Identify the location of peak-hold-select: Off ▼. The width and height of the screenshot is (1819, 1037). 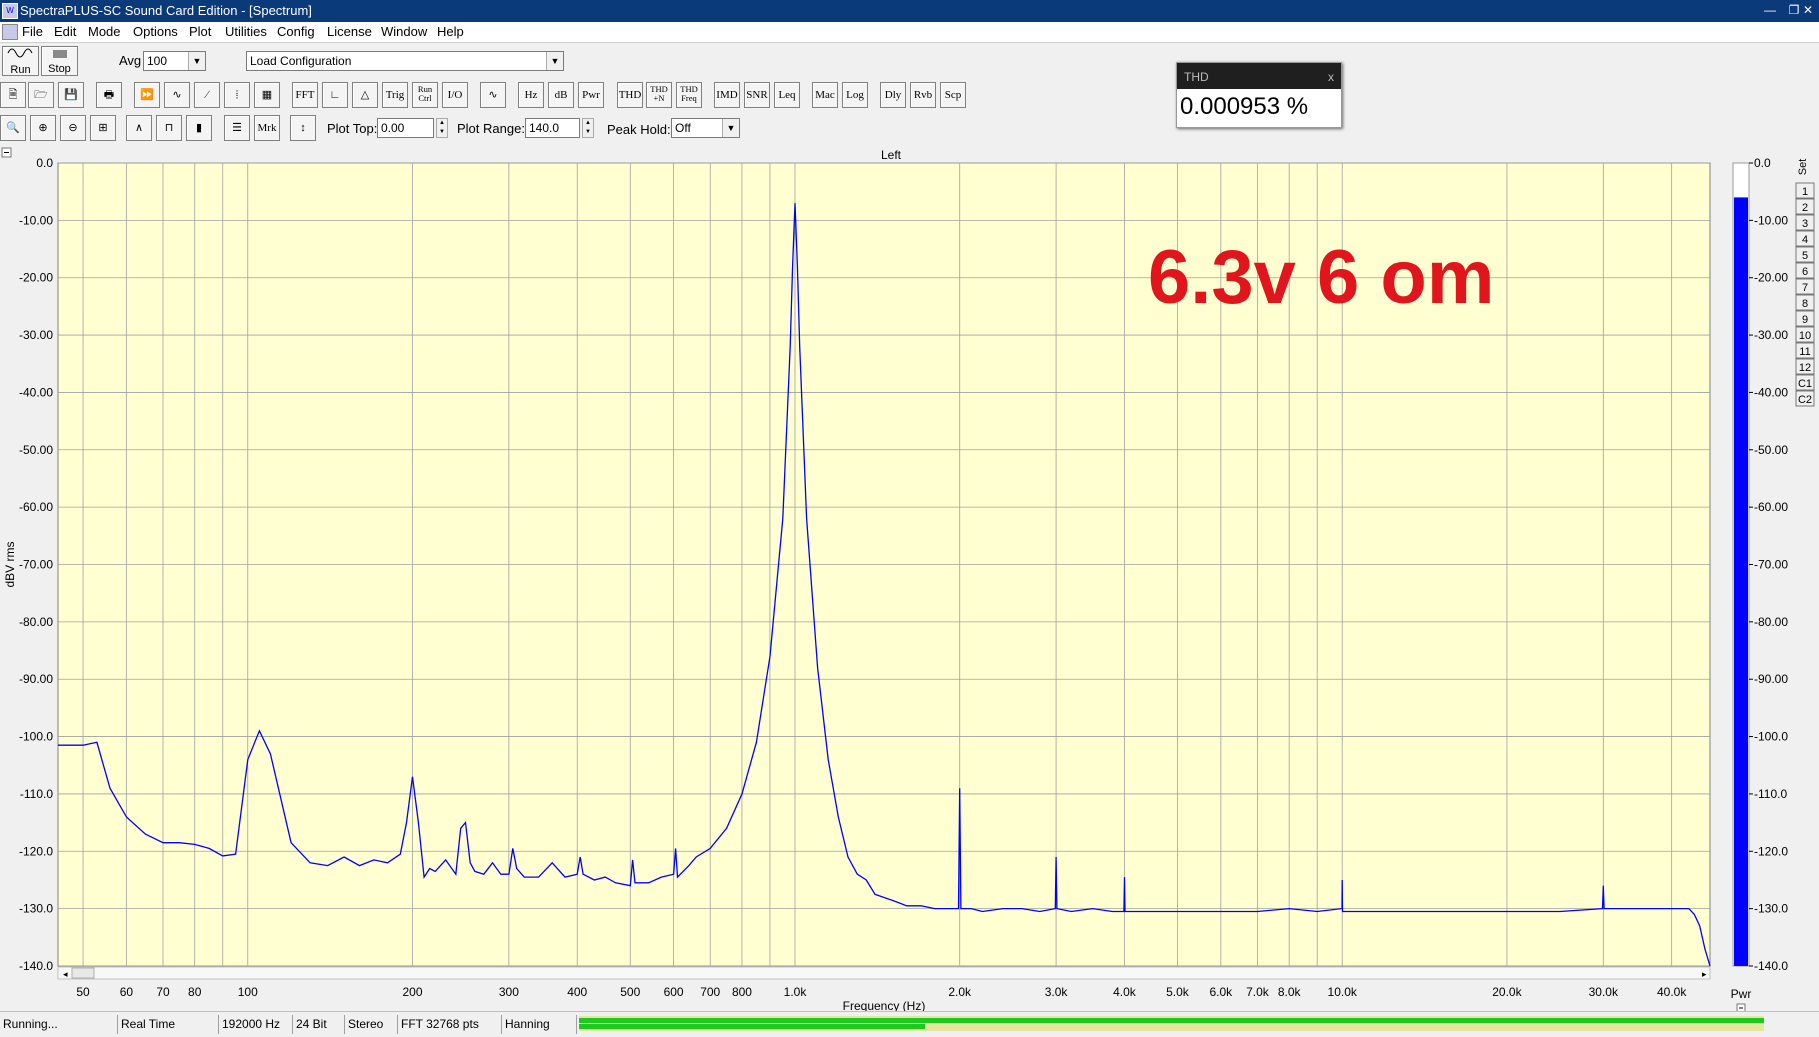
(705, 128).